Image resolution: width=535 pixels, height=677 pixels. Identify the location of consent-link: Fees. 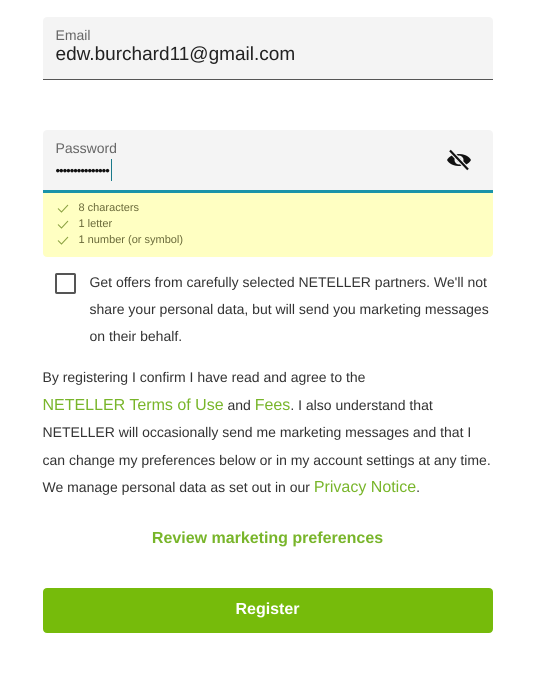
(272, 405).